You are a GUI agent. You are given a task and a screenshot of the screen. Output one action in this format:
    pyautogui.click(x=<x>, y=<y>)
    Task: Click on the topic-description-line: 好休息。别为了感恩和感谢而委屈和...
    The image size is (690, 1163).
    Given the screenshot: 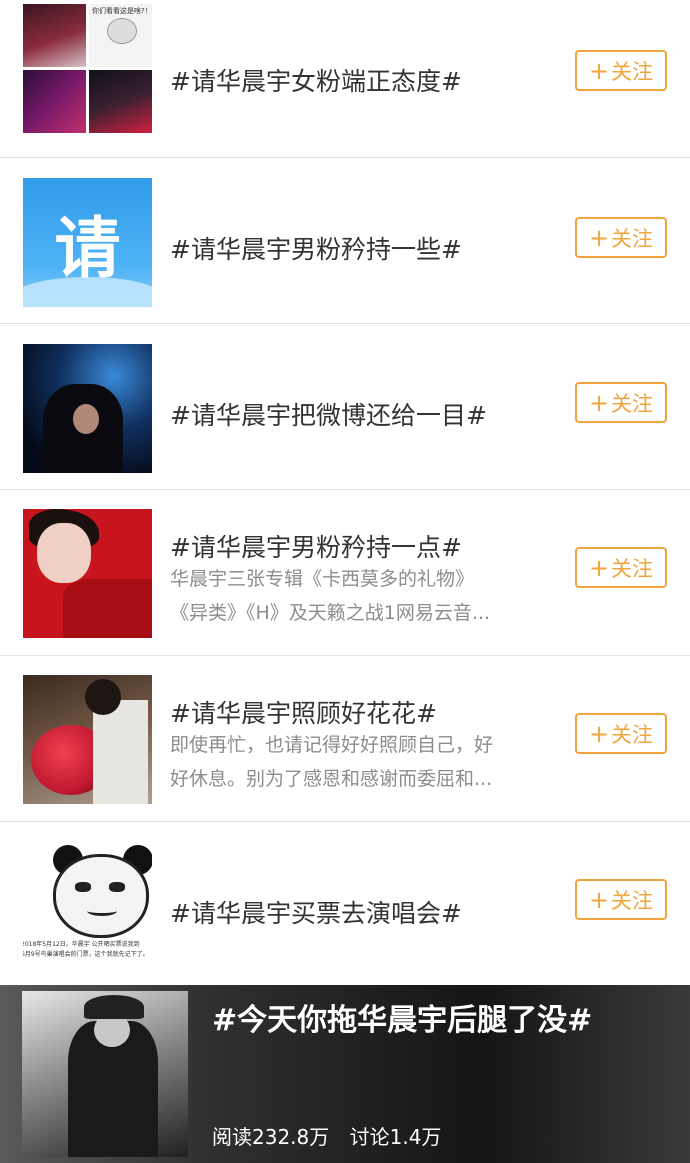 What is the action you would take?
    pyautogui.click(x=331, y=779)
    